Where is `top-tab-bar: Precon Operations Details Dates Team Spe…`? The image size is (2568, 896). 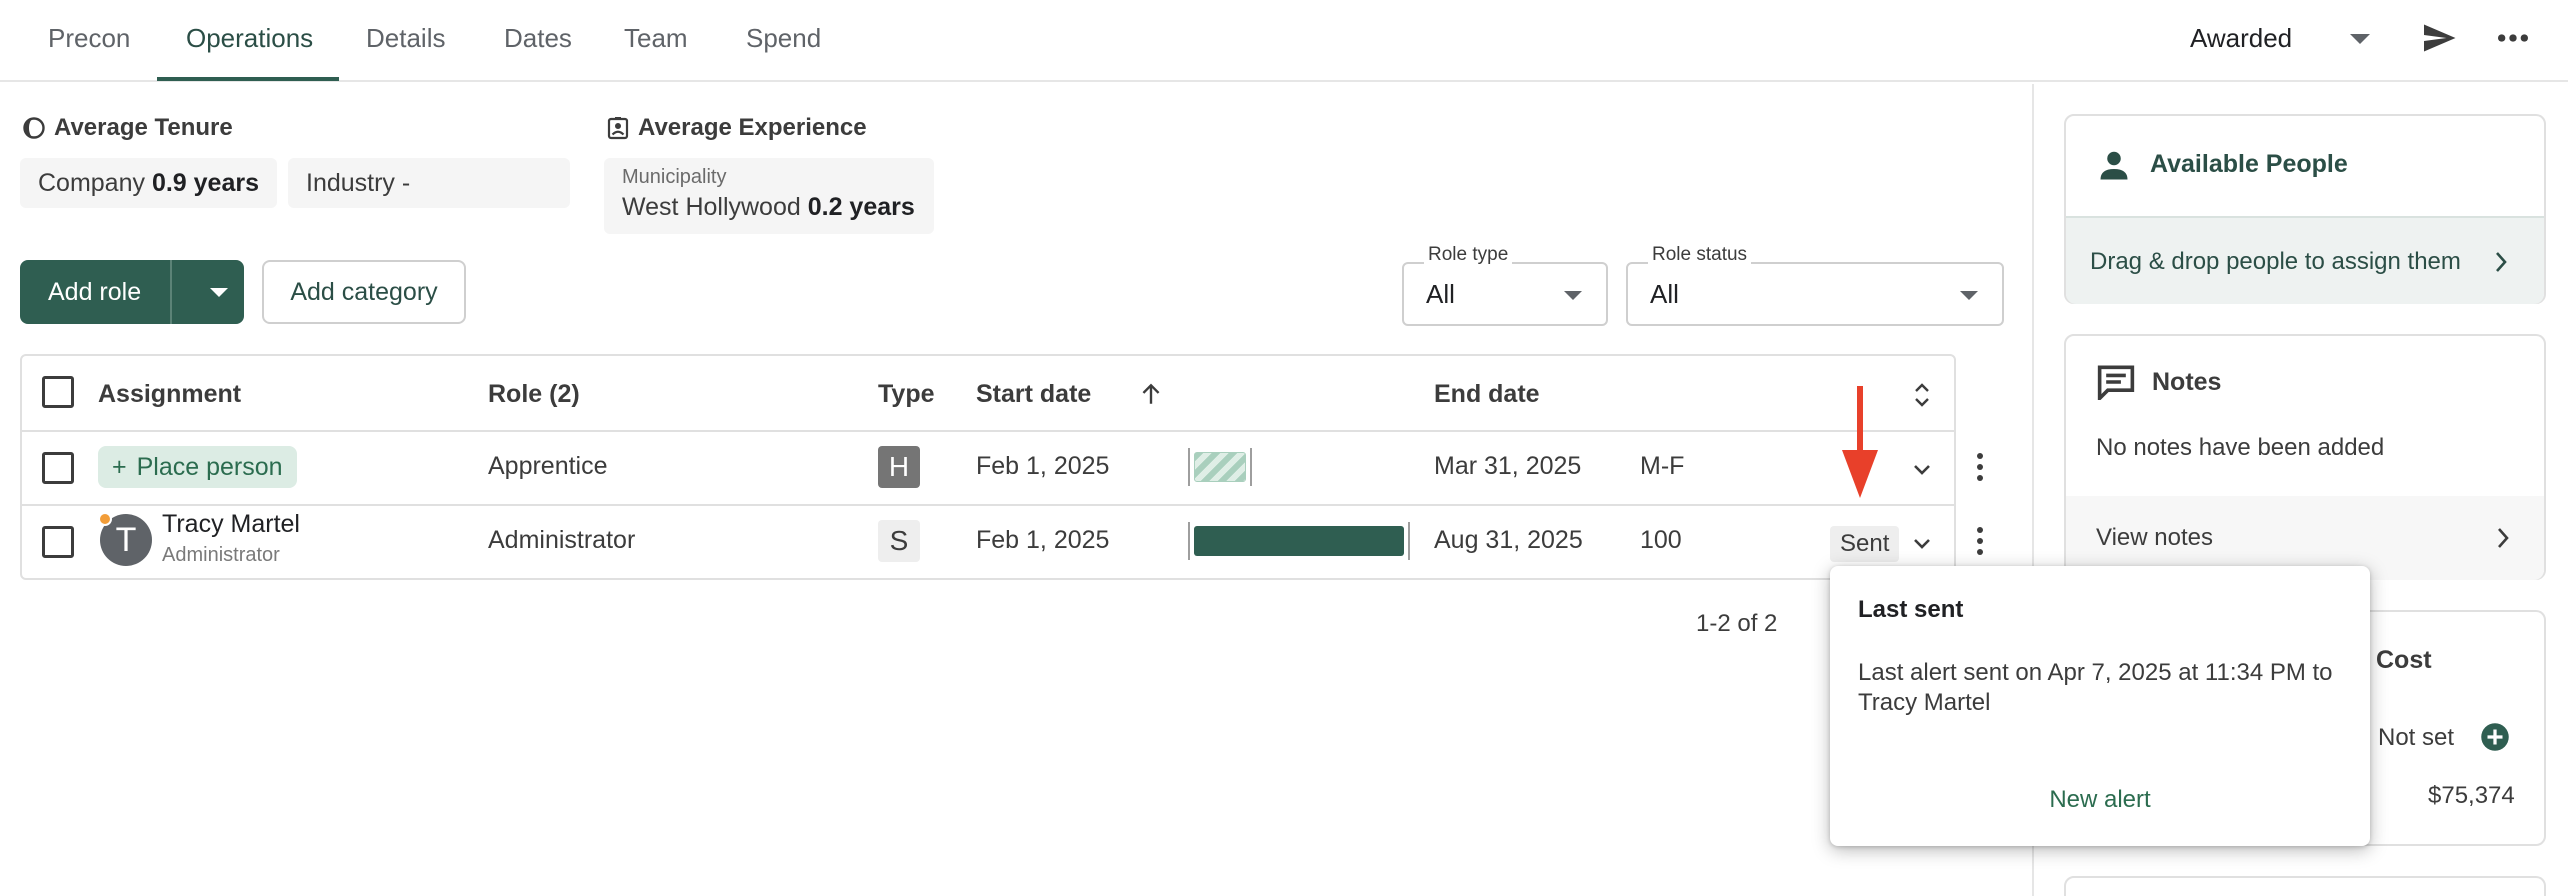 top-tab-bar: Precon Operations Details Dates Team Spe… is located at coordinates (1284, 41).